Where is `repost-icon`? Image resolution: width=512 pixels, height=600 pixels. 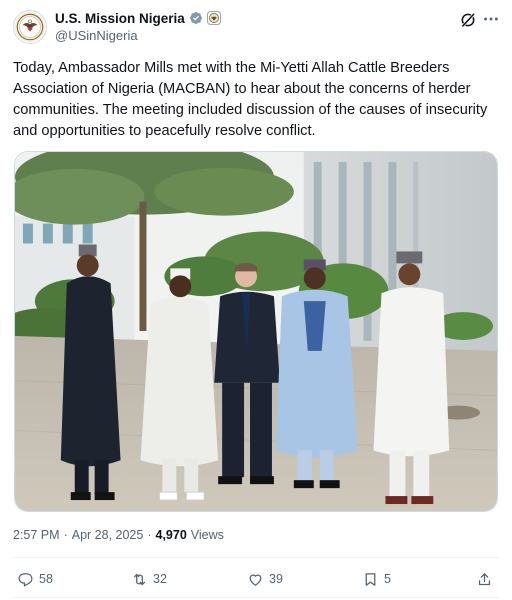 repost-icon is located at coordinates (139, 579).